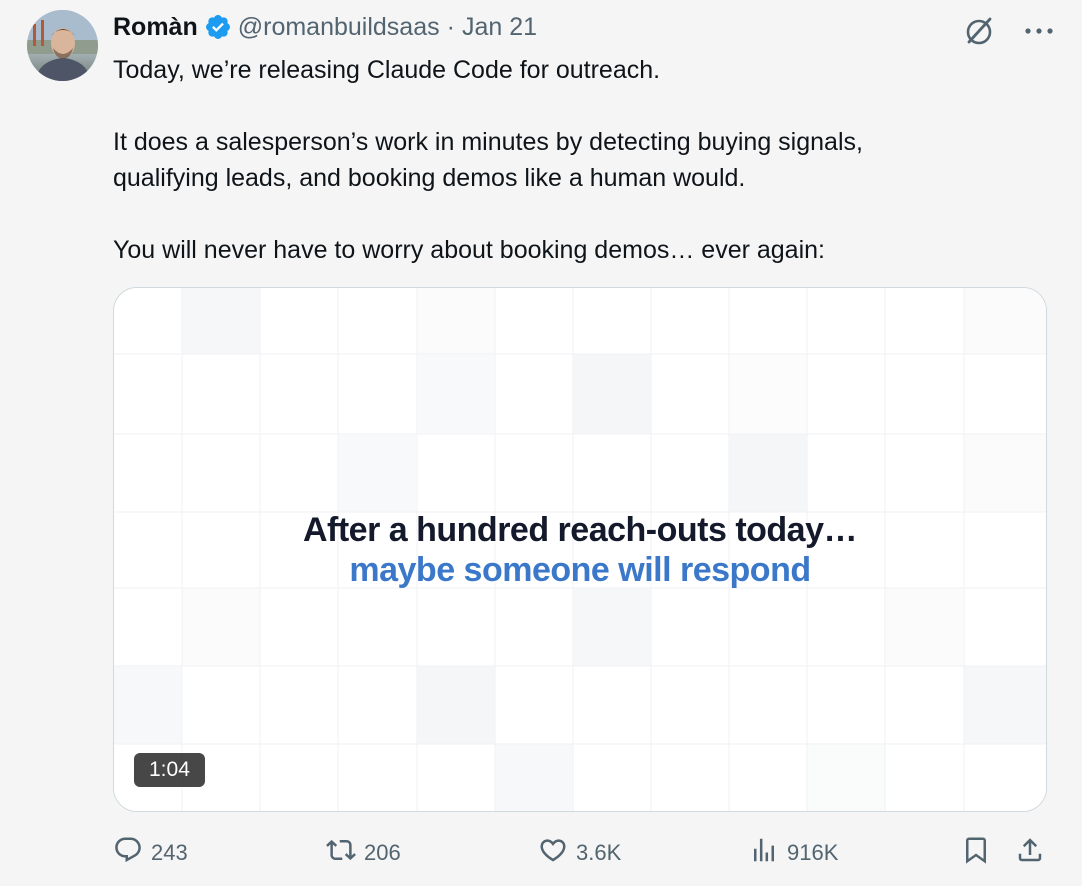  What do you see at coordinates (1008, 31) in the screenshot?
I see `top-actions` at bounding box center [1008, 31].